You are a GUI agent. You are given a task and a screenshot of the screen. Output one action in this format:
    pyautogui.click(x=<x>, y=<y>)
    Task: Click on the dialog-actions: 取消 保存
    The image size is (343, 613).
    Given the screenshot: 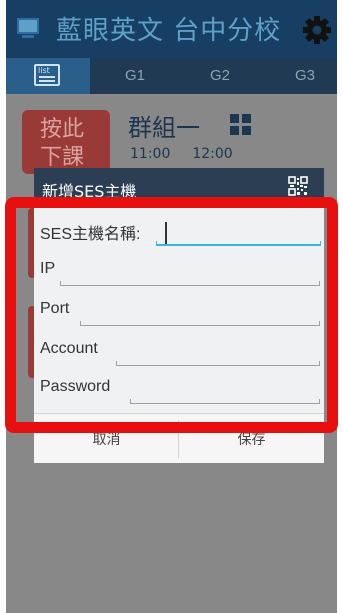 What is the action you would take?
    pyautogui.click(x=179, y=438)
    